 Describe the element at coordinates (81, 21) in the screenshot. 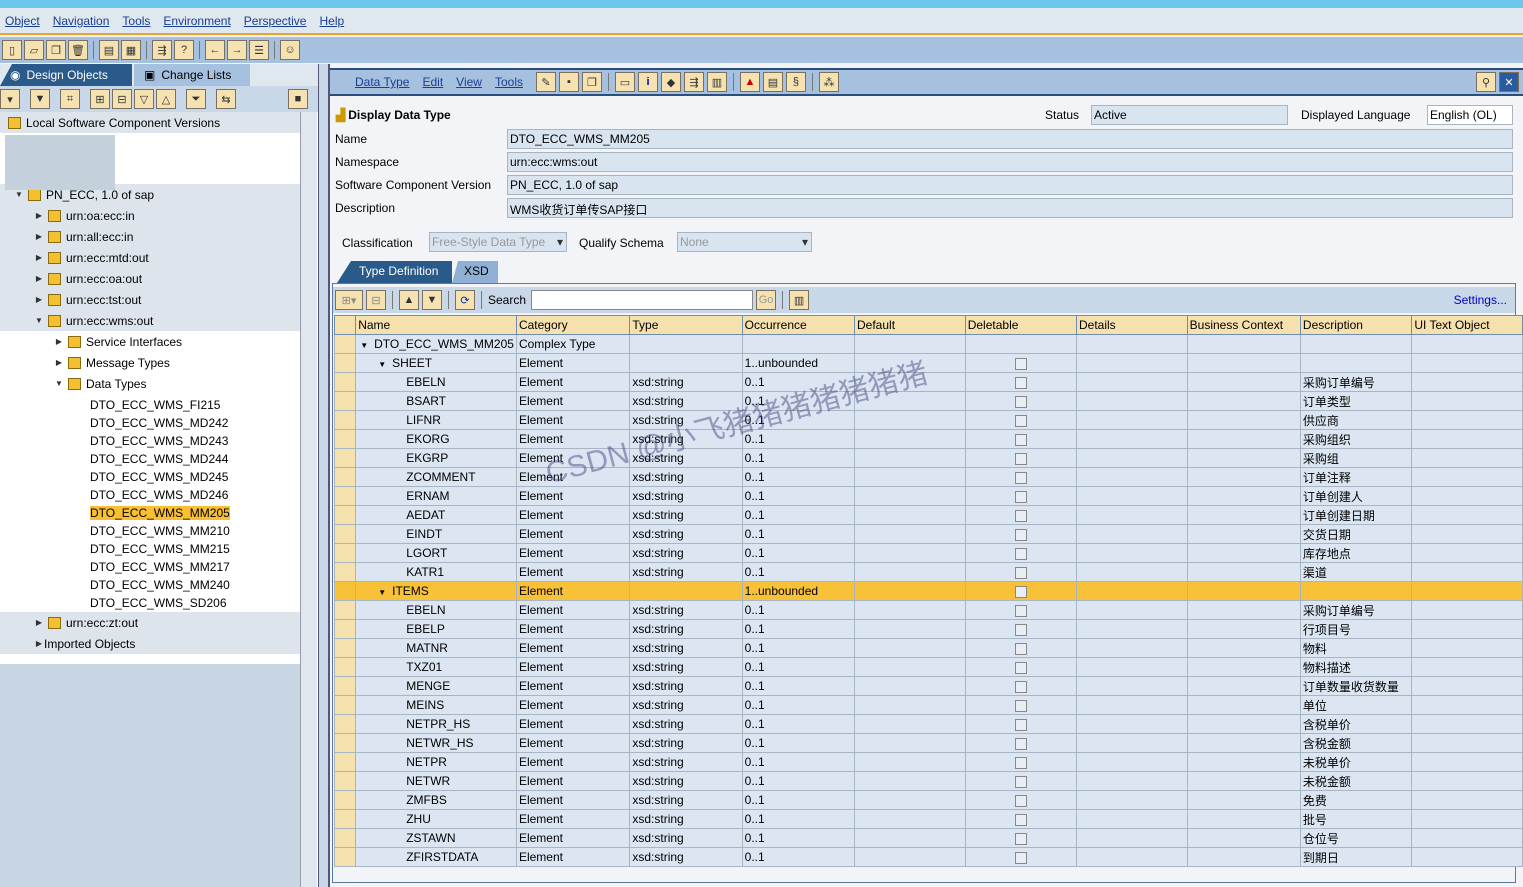

I see `menu-navigation: Navigation` at that location.